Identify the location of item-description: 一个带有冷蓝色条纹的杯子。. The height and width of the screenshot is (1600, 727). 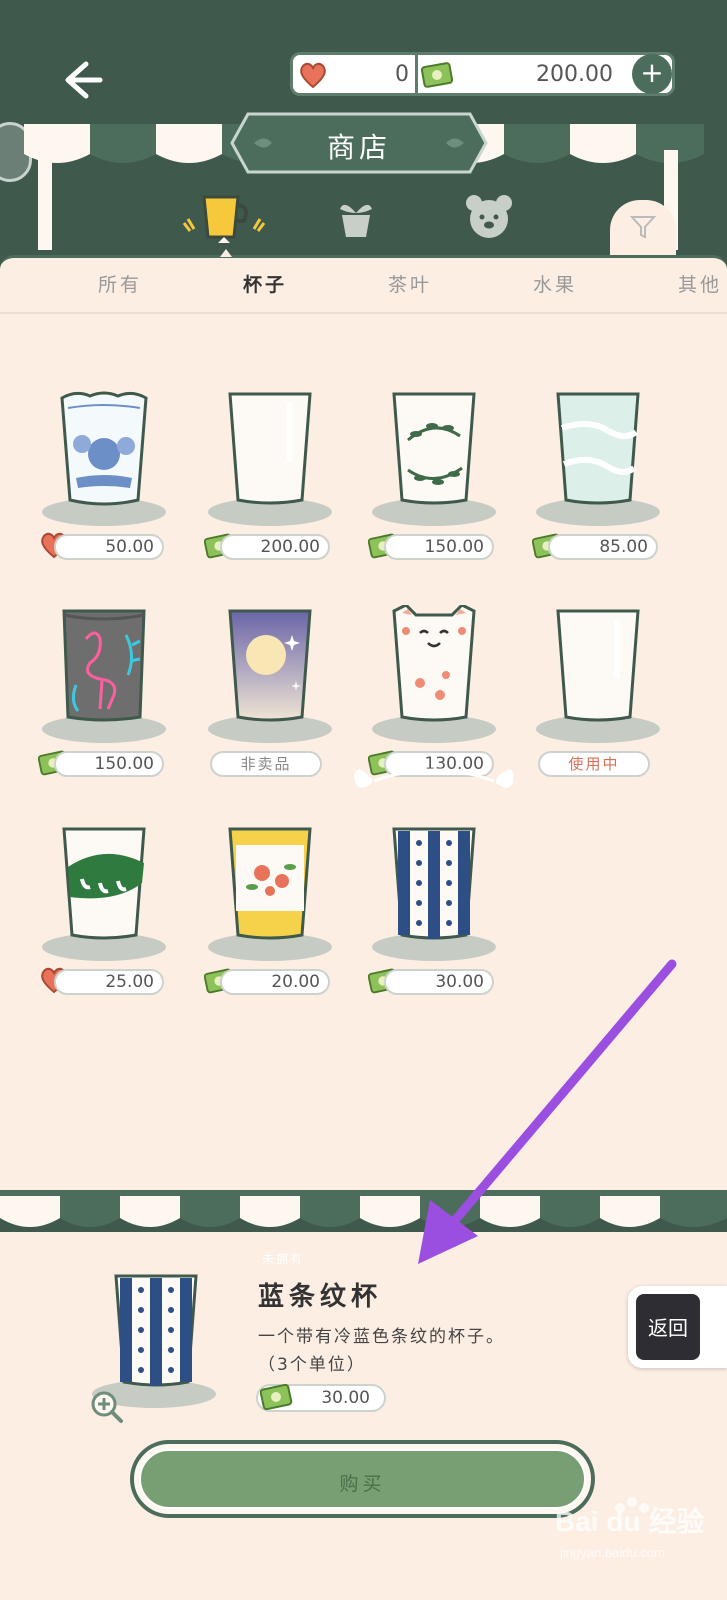
(381, 1337).